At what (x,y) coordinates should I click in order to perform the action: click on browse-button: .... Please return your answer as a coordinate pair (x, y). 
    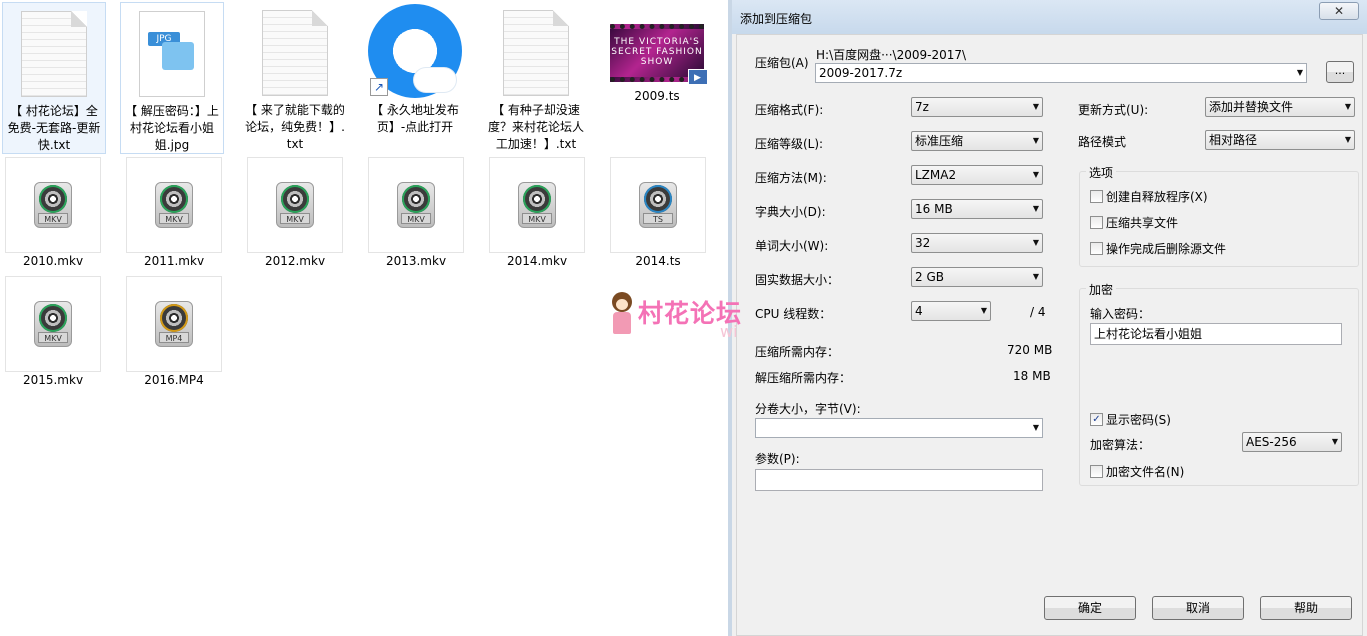
    Looking at the image, I should click on (1340, 72).